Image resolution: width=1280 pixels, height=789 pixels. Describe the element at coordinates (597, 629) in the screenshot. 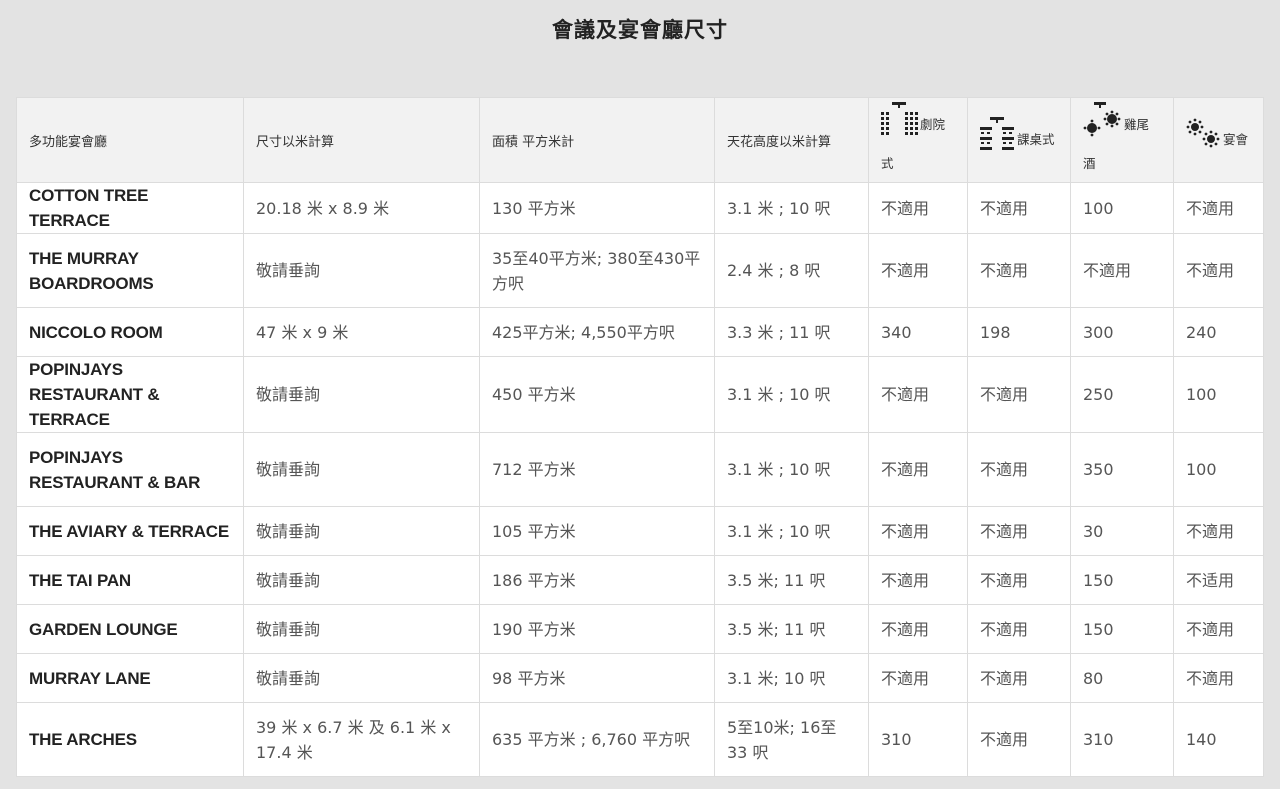

I see `area-cell: 190 平方米` at that location.